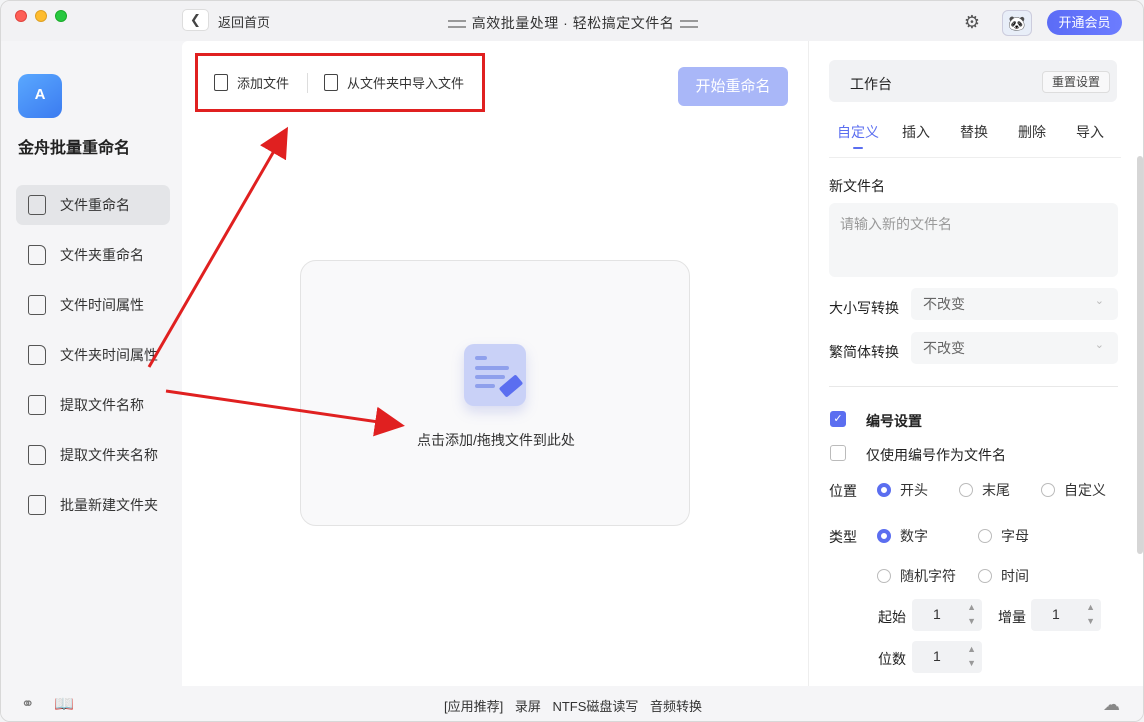 This screenshot has height=722, width=1144. What do you see at coordinates (263, 83) in the screenshot?
I see `add-file-label: 添加文件` at bounding box center [263, 83].